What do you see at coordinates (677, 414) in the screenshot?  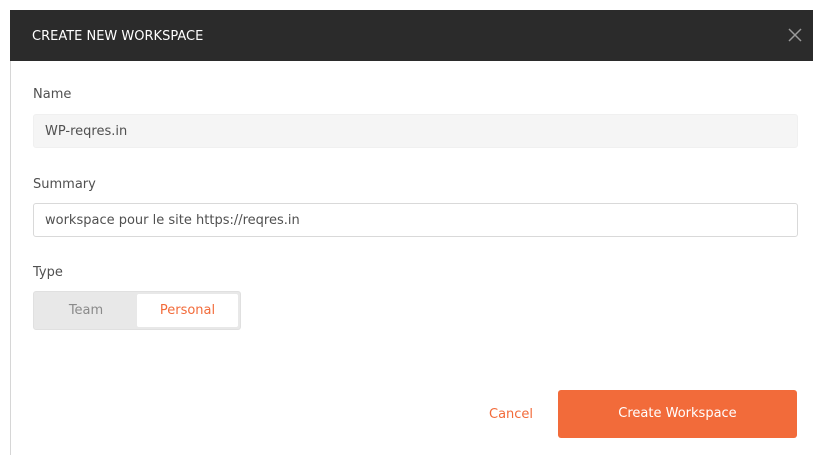 I see `create-workspace-button: Create Workspace` at bounding box center [677, 414].